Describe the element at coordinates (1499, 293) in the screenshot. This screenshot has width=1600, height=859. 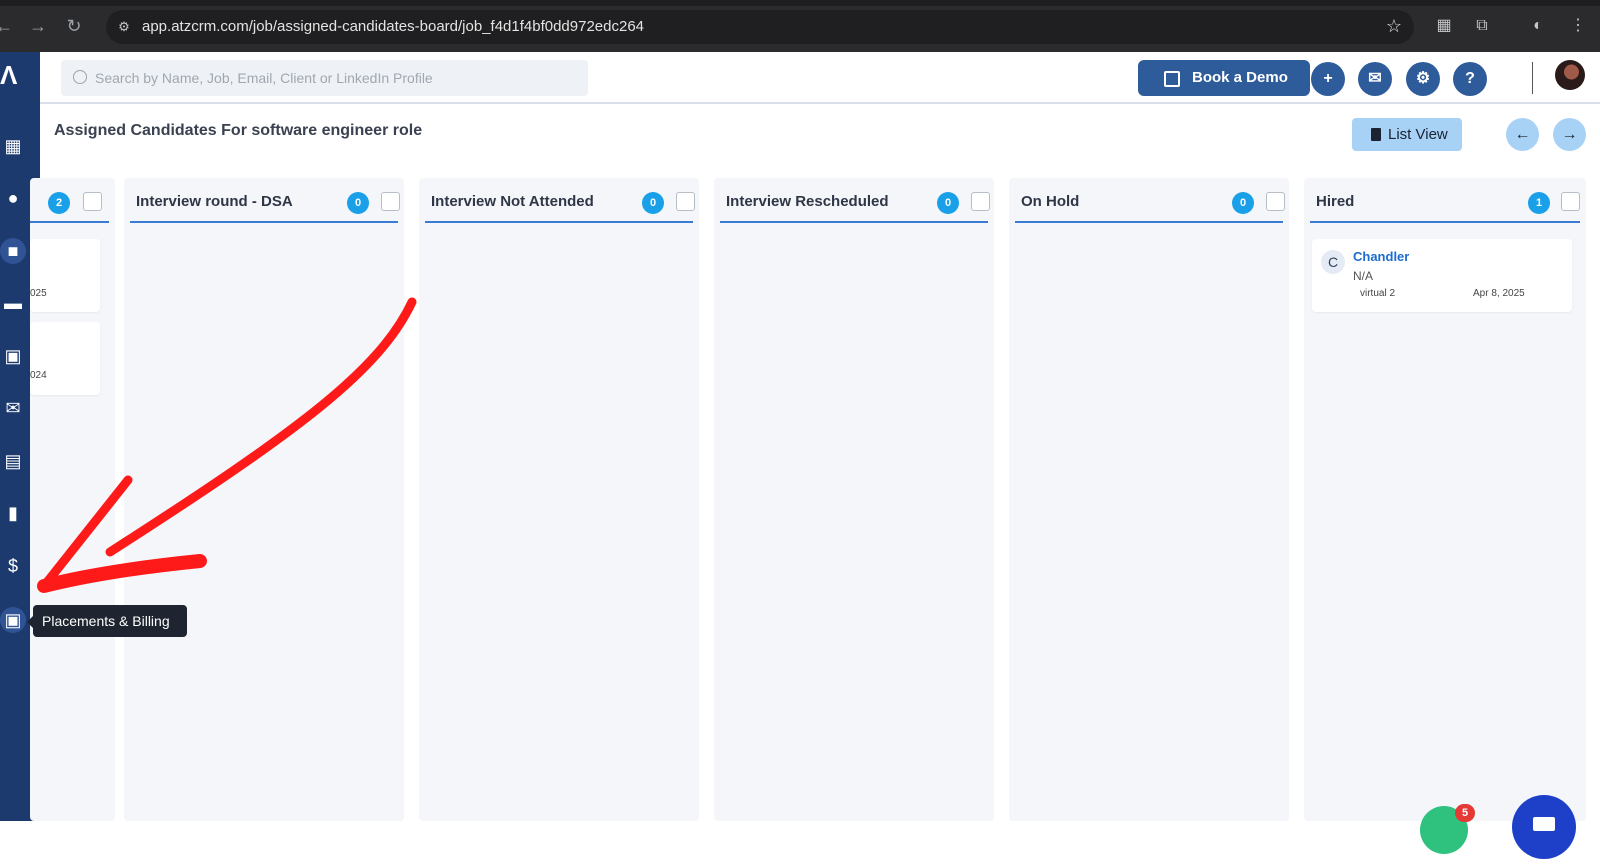
I see `candidate-date: Apr 8, 2025` at that location.